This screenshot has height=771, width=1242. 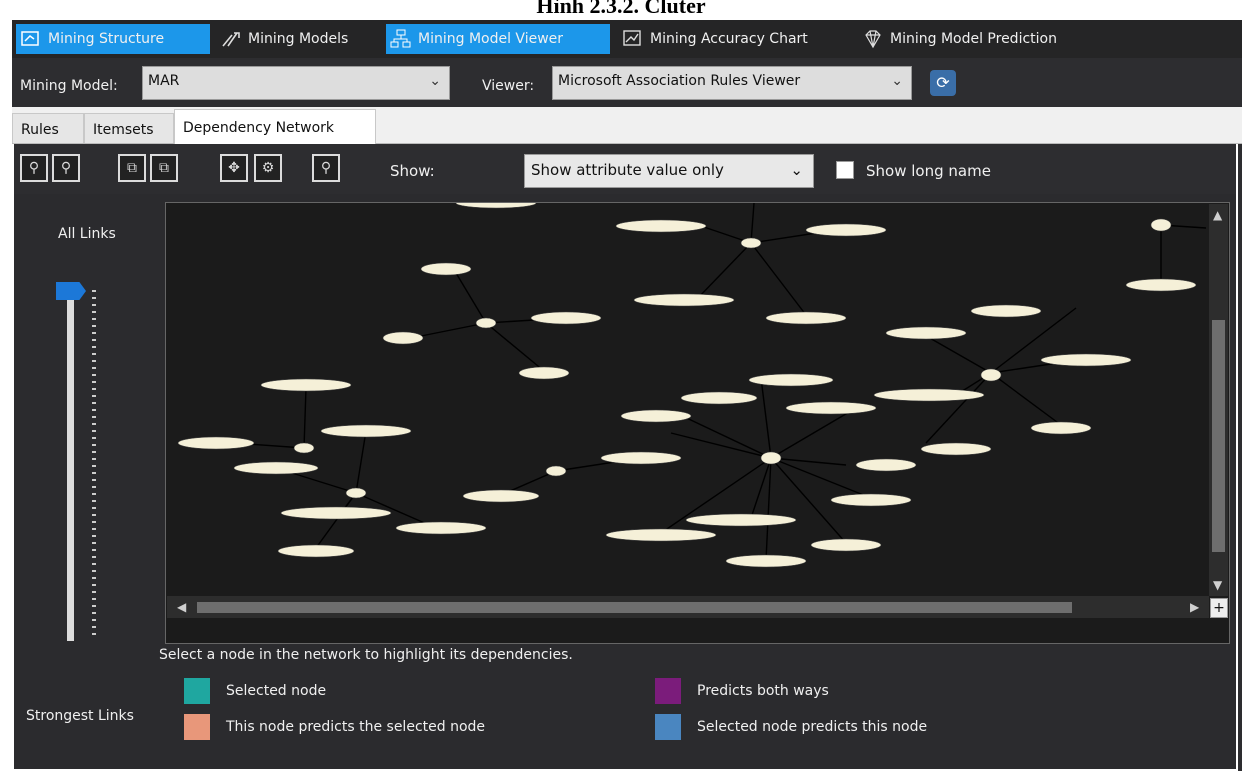 What do you see at coordinates (48, 128) in the screenshot?
I see `tab-rules: Rules` at bounding box center [48, 128].